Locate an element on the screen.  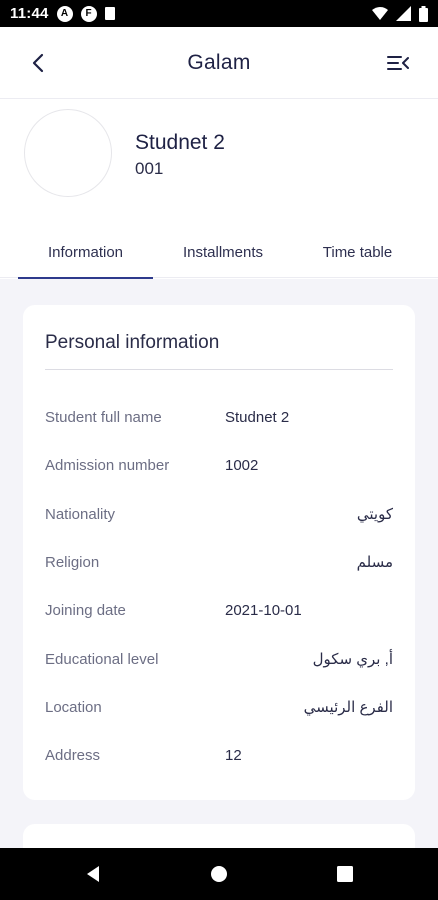
row-value: 2021-10-01 is located at coordinates (263, 610).